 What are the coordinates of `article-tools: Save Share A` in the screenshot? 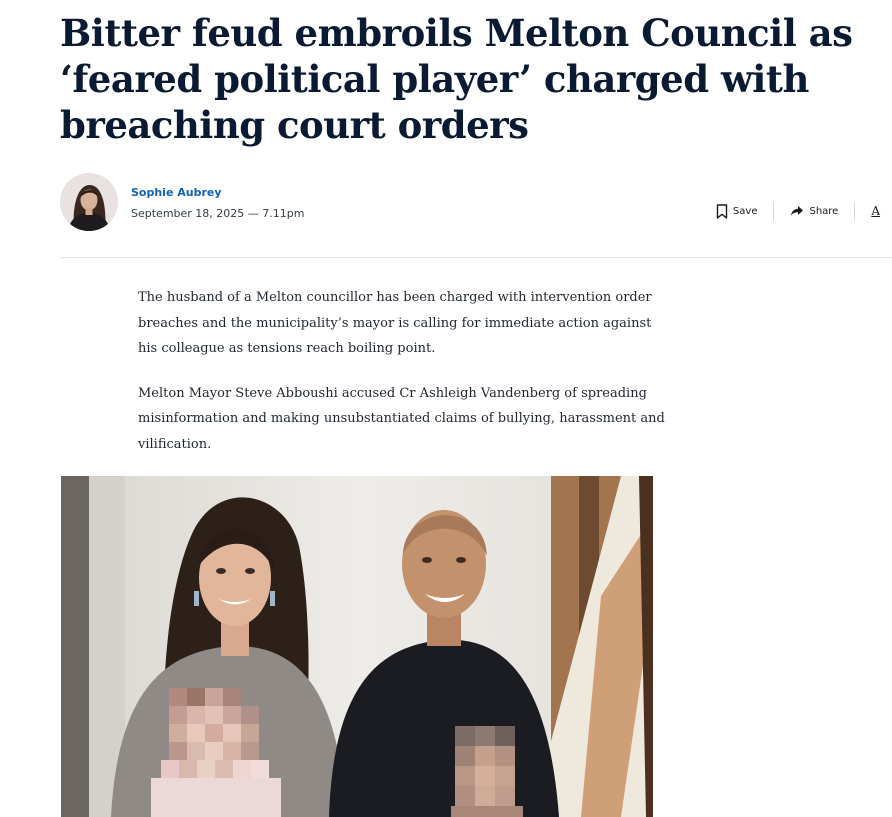 It's located at (804, 211).